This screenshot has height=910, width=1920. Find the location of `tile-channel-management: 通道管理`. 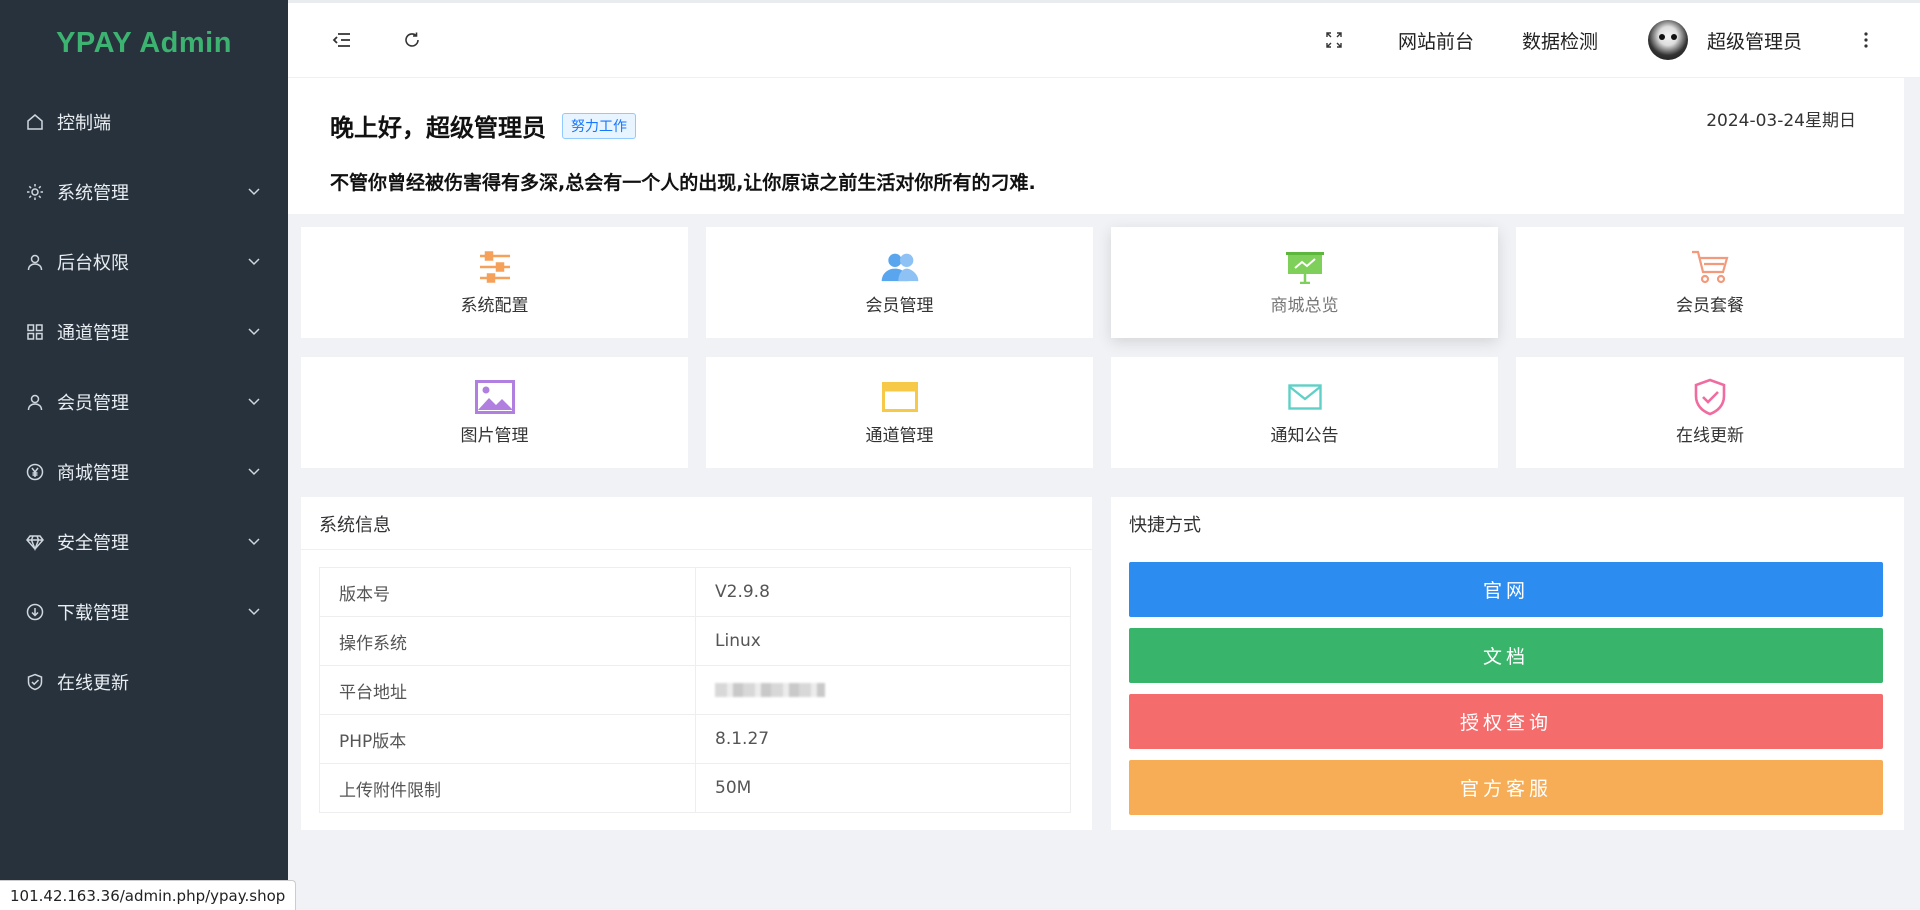

tile-channel-management: 通道管理 is located at coordinates (899, 412).